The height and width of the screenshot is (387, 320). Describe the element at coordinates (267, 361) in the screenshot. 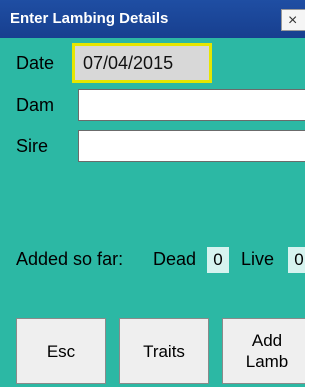

I see `add-lamb-line2: Lamb` at that location.